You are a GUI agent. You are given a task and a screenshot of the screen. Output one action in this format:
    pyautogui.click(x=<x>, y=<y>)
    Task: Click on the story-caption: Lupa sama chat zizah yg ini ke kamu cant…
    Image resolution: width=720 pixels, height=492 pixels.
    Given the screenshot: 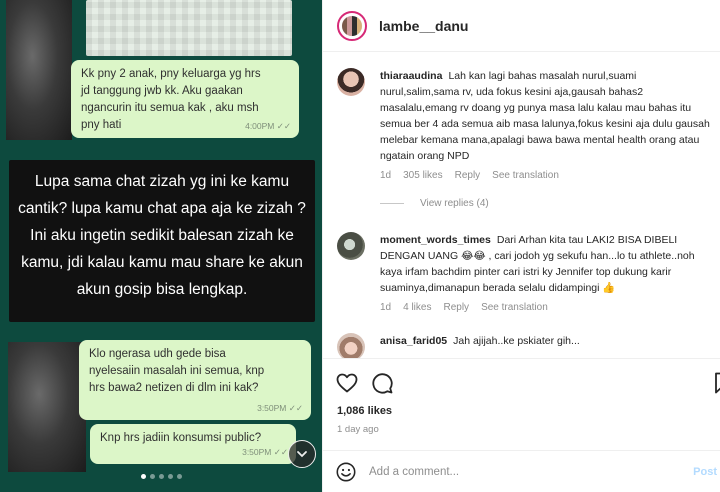 What is the action you would take?
    pyautogui.click(x=162, y=241)
    